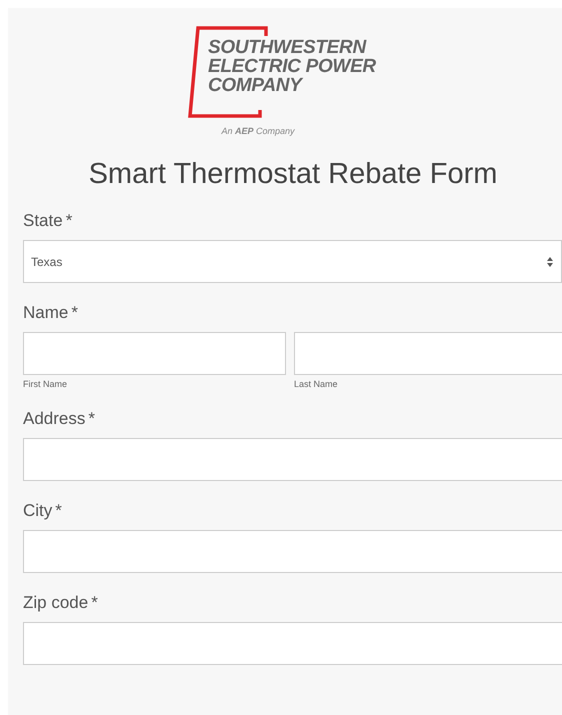  I want to click on logo-tagline: An AEP Company, so click(258, 131).